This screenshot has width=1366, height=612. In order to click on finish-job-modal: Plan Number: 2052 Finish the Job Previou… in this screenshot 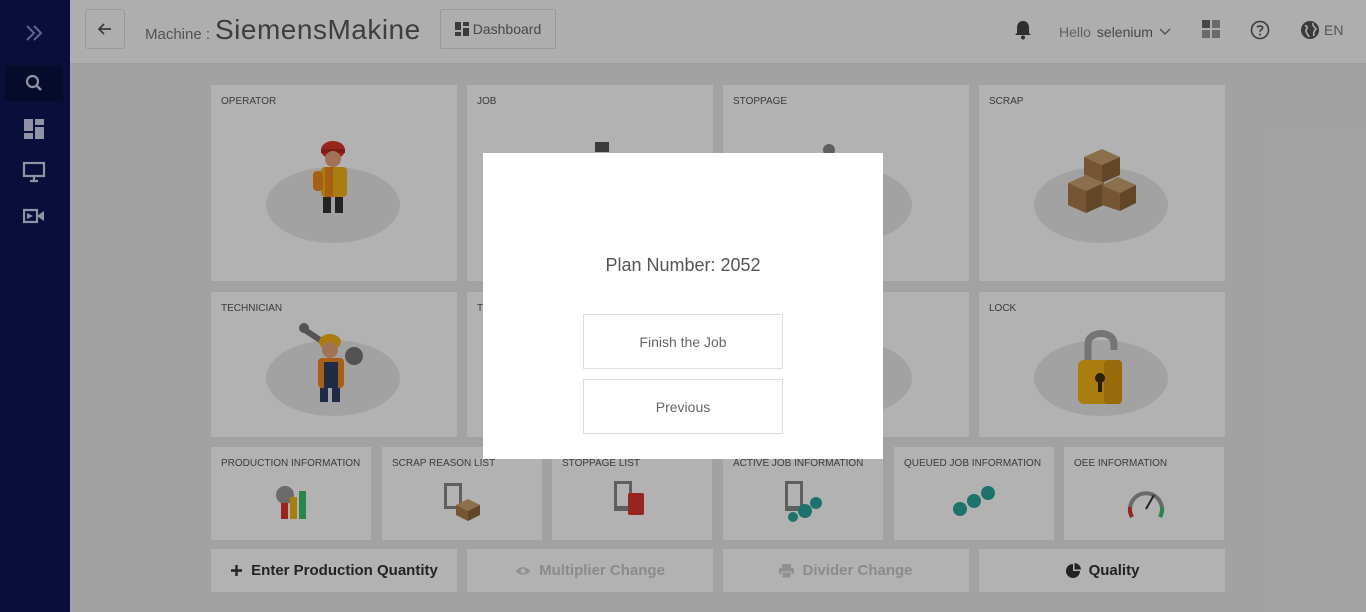, I will do `click(683, 306)`.